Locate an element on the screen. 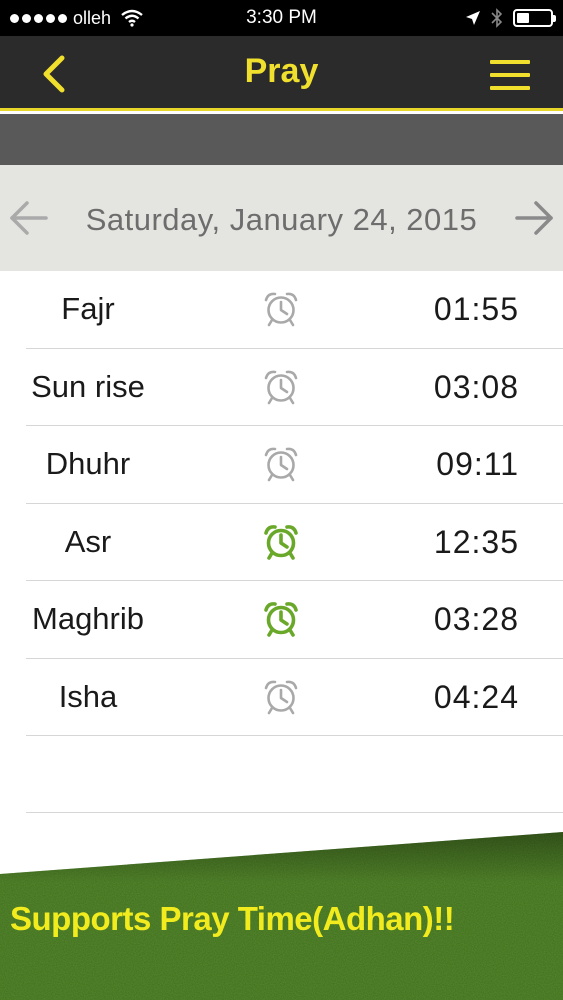 This screenshot has height=1000, width=563. prayer-time: 03:08 is located at coordinates (476, 386).